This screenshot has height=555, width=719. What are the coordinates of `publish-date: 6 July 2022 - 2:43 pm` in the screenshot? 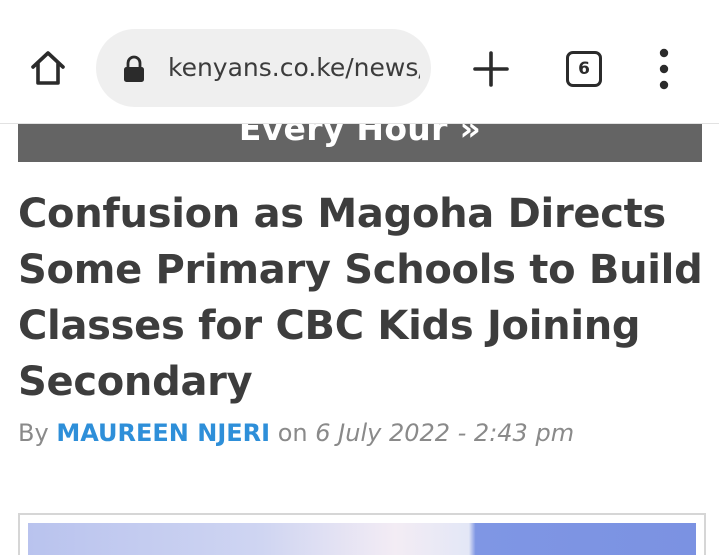 It's located at (445, 433).